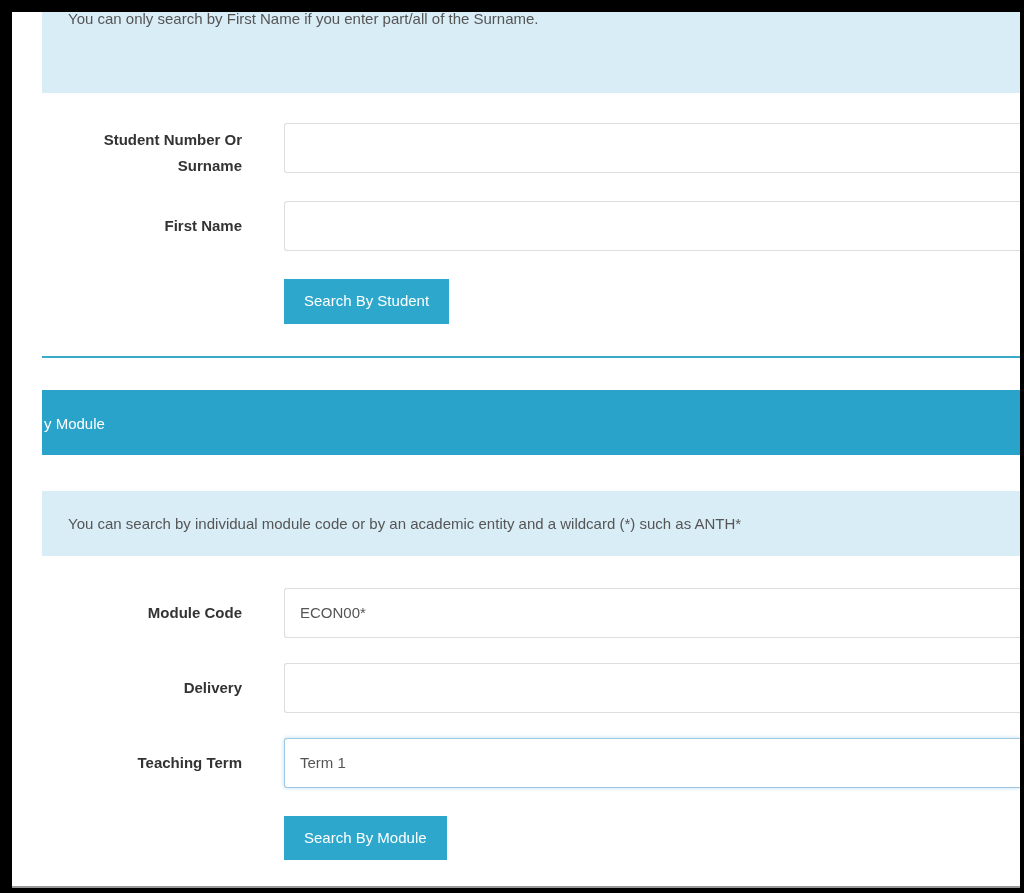 Image resolution: width=1024 pixels, height=893 pixels. I want to click on info-message: You can only search by First Name if you enter part/all of the Surname., so click(531, 52).